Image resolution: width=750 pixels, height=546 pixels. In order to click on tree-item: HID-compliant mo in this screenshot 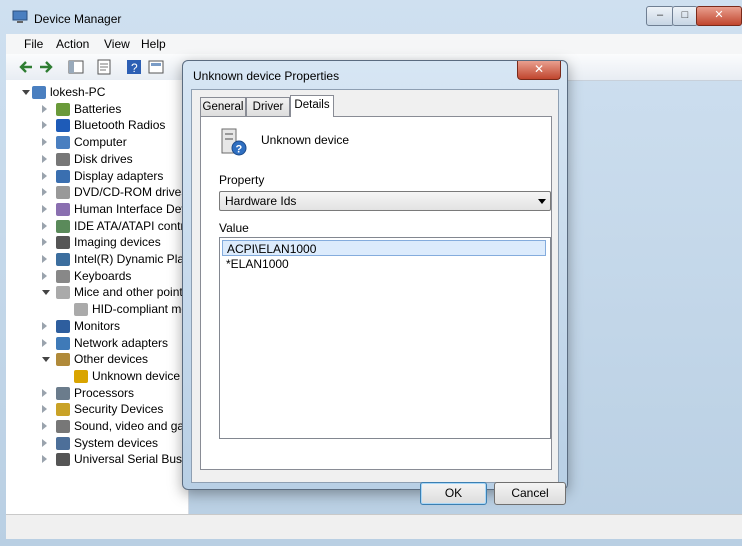, I will do `click(97, 309)`.